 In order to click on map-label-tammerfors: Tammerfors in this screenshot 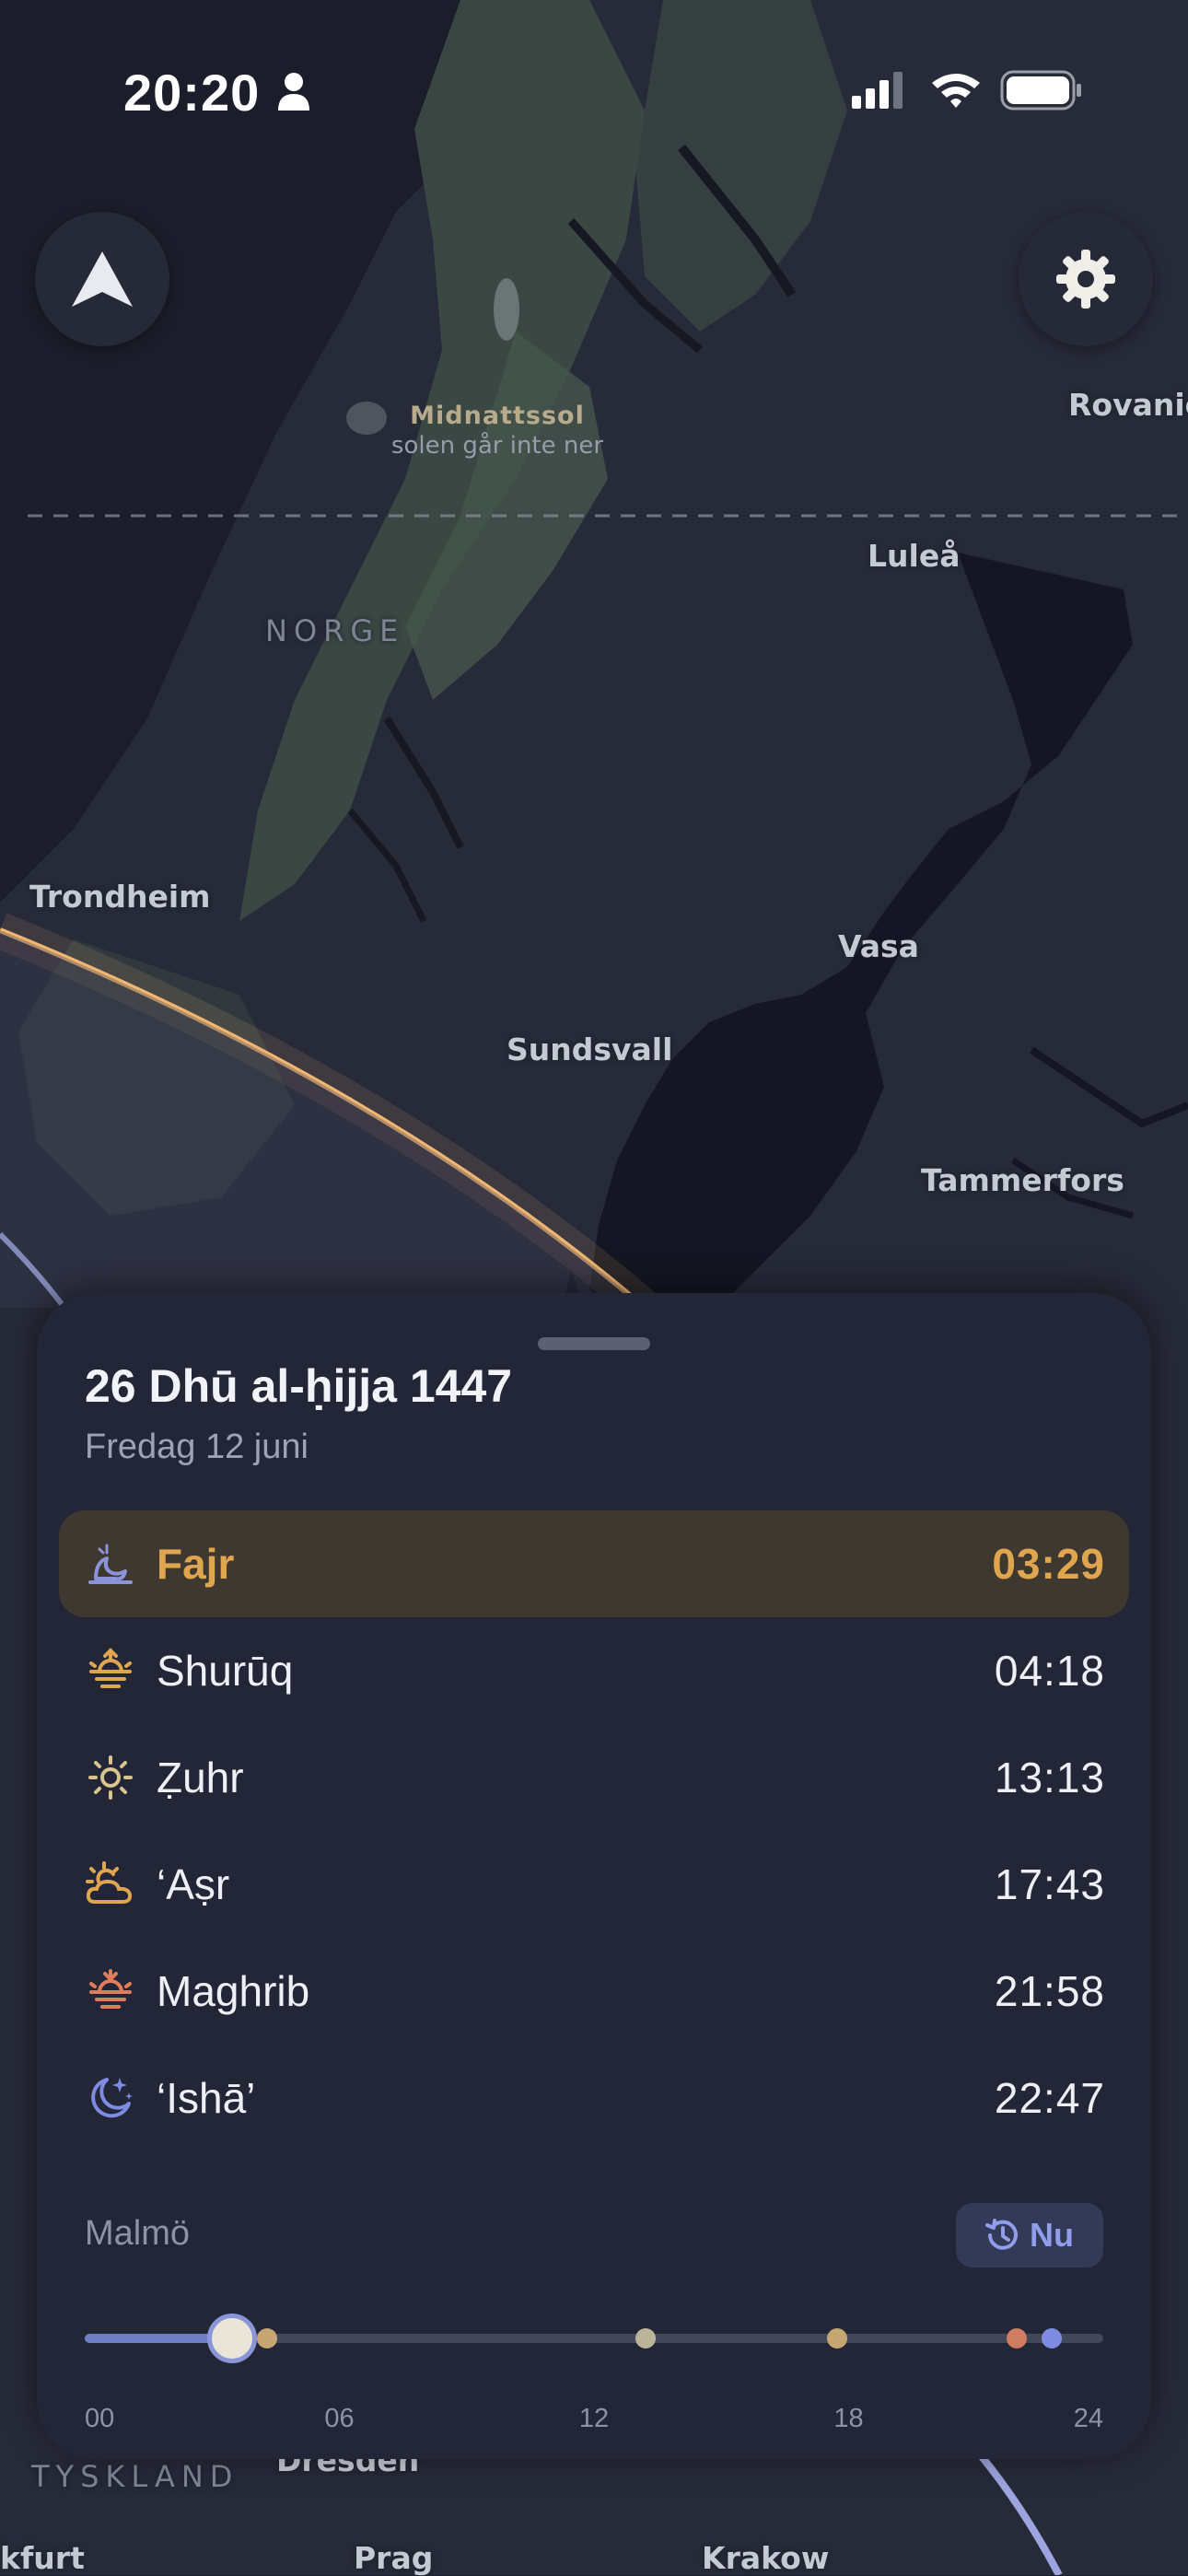, I will do `click(1022, 1180)`.